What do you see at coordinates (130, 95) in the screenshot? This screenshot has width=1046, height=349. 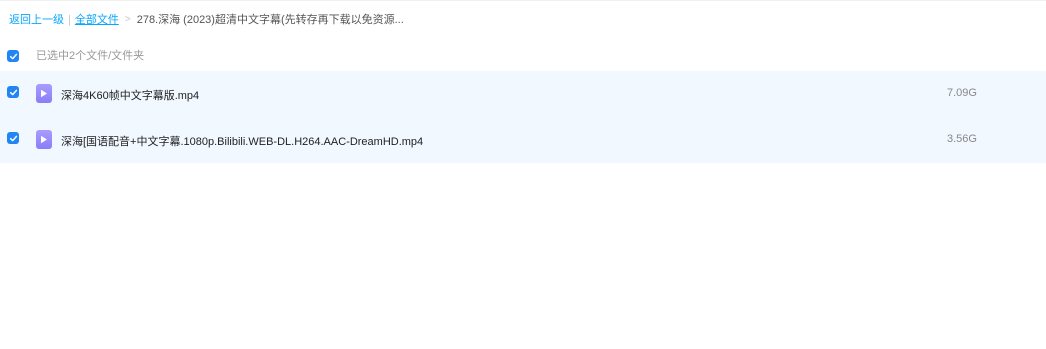 I see `file-name: 深海4K60帧中文字幕版.mp4` at bounding box center [130, 95].